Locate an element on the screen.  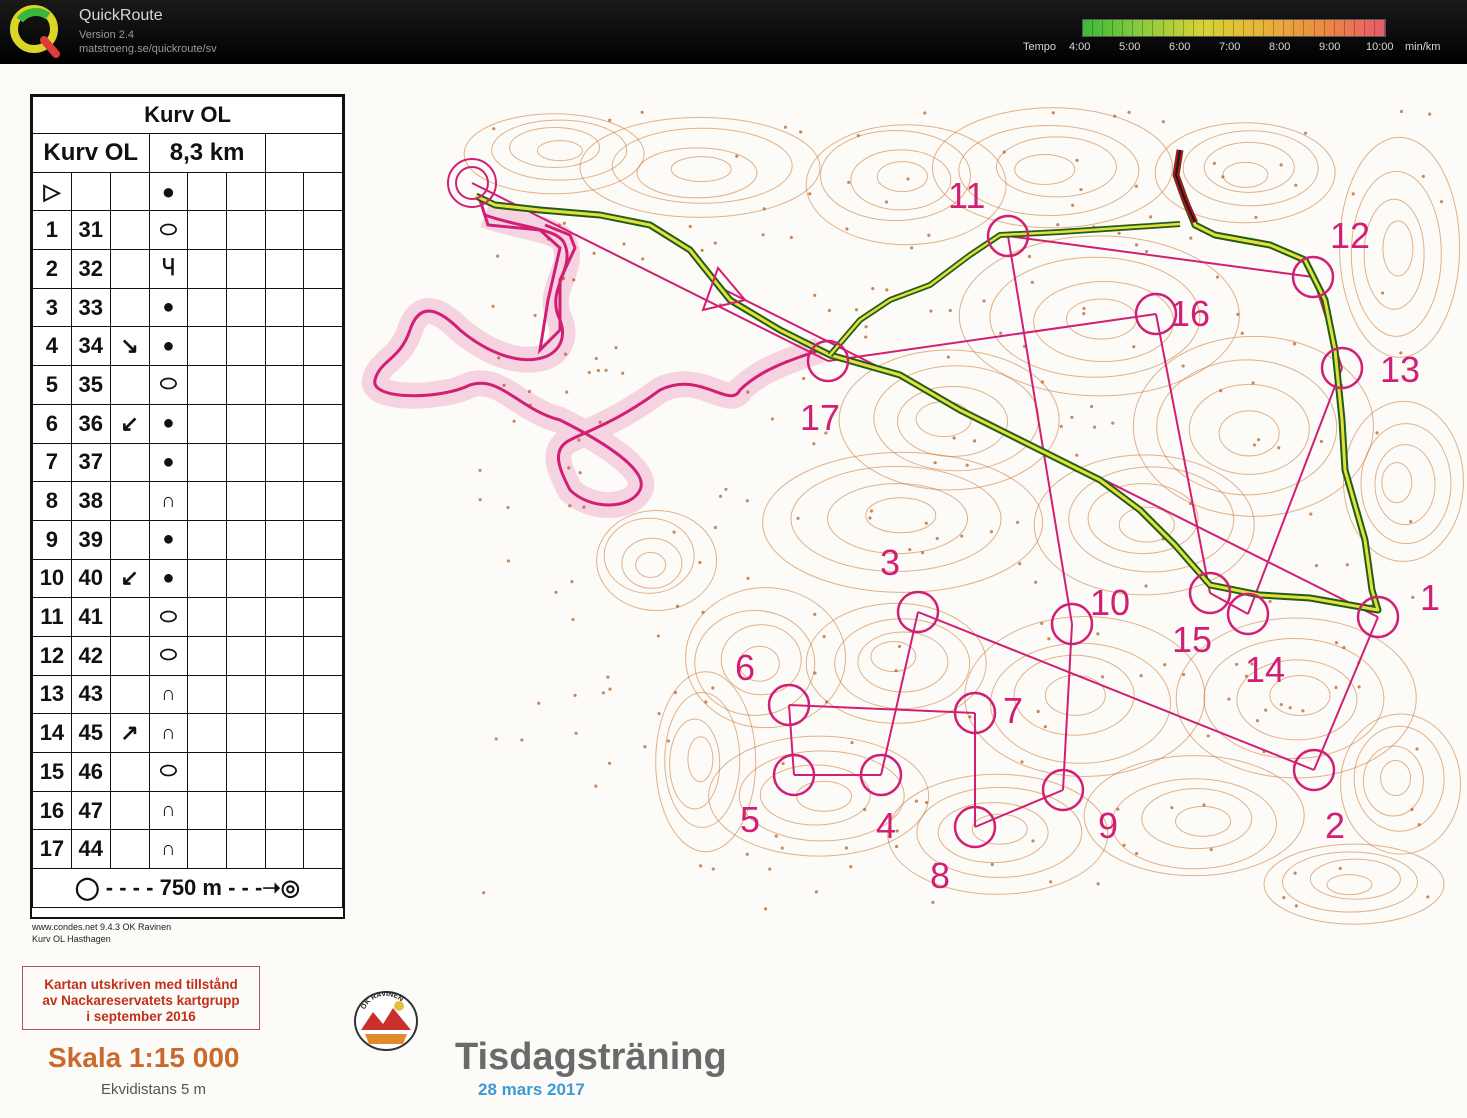
event-date: 28 mars 2017 is located at coordinates (531, 1089).